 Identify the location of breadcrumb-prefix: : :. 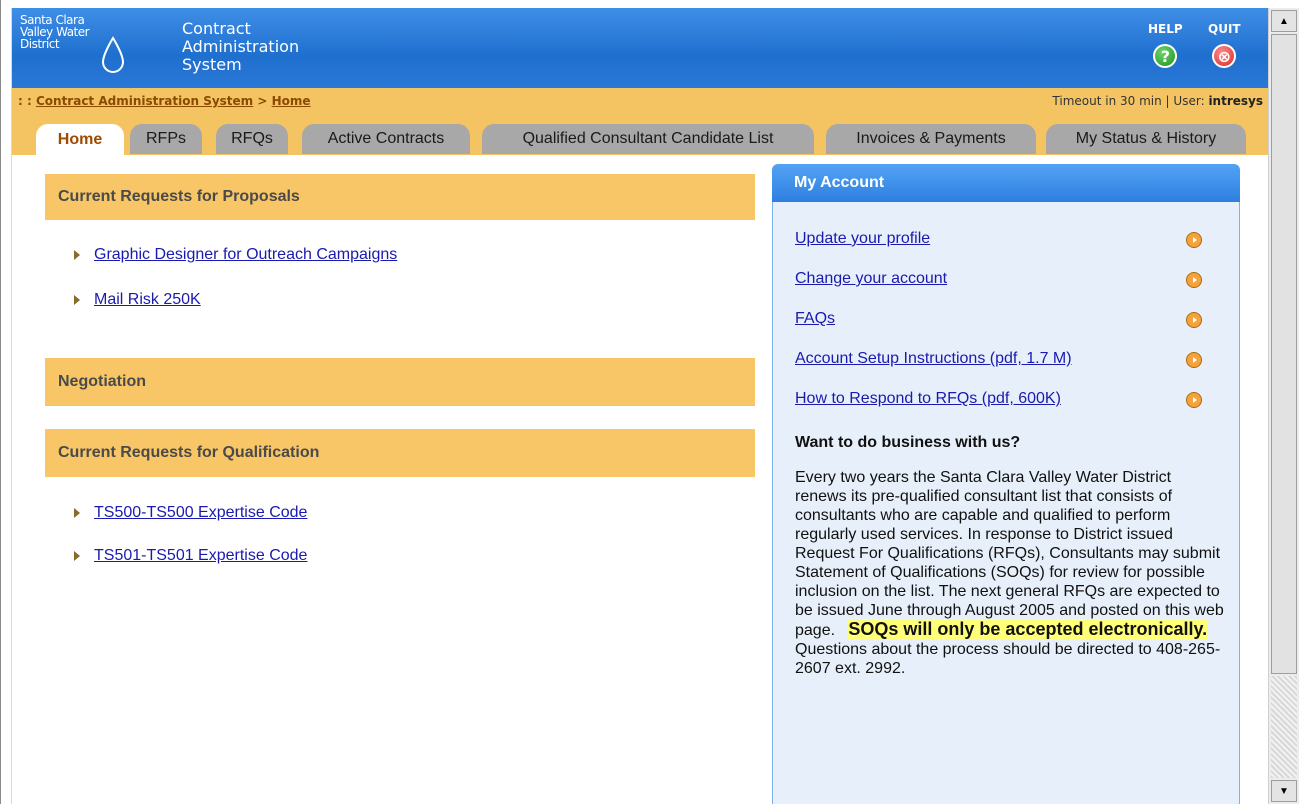
(25, 101).